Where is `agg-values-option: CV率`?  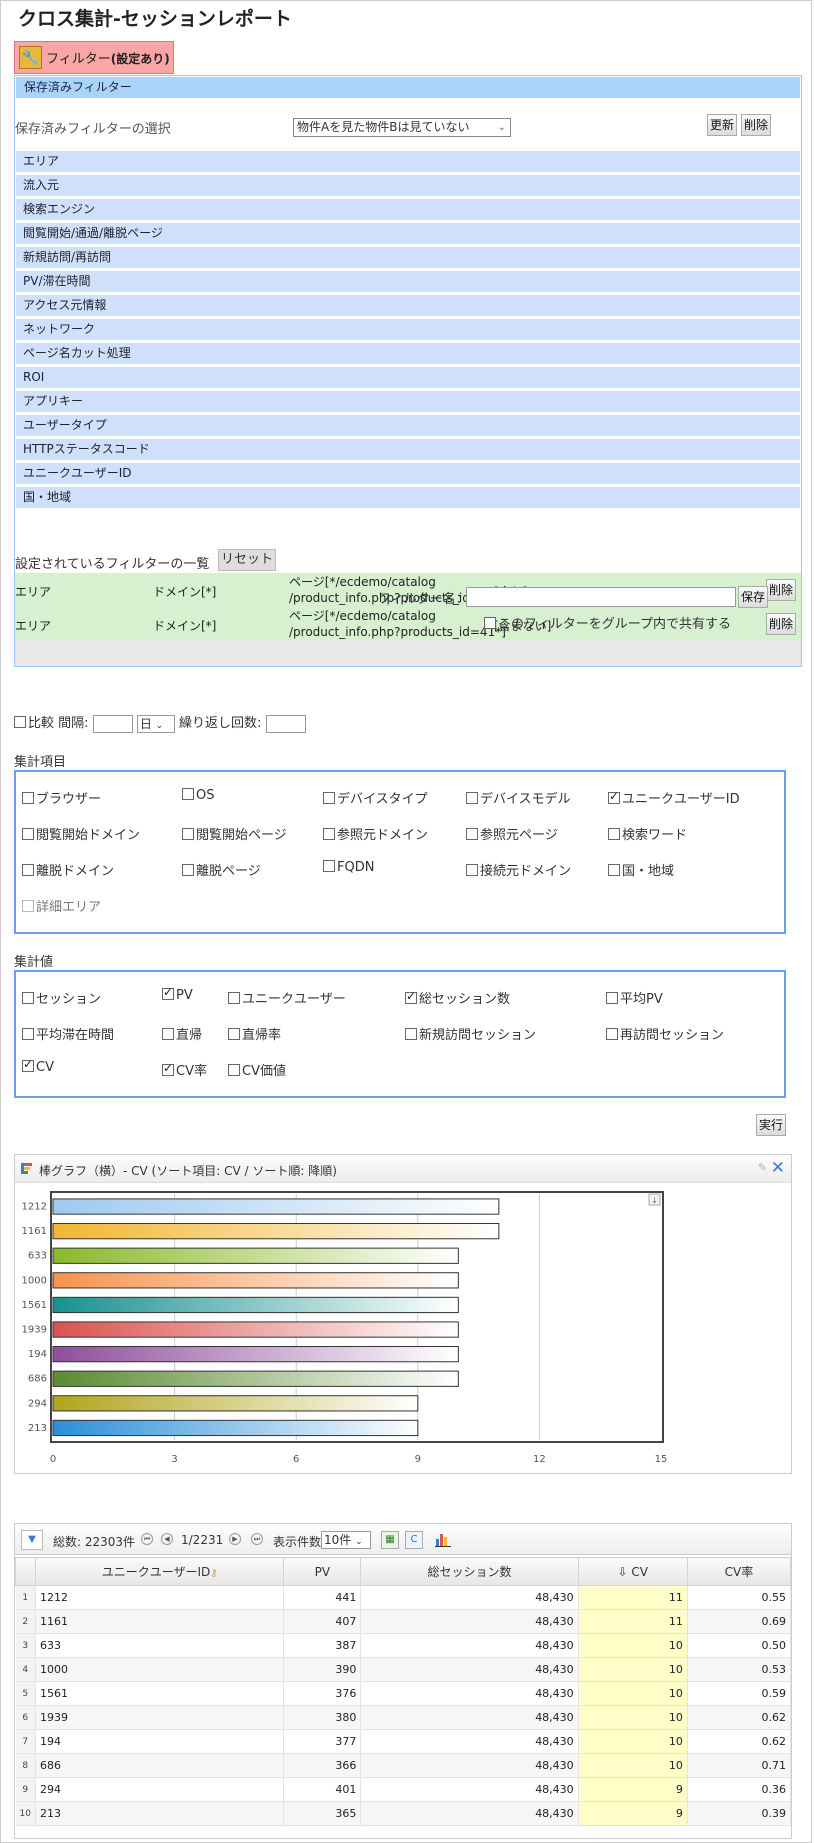
agg-values-option: CV率 is located at coordinates (184, 1069).